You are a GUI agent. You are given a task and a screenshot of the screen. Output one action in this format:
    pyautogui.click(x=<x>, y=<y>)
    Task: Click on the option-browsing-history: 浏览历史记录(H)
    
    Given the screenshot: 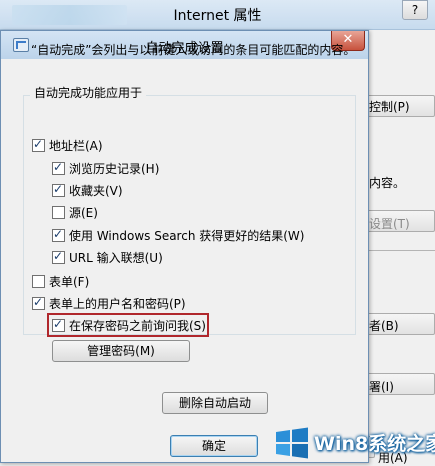 What is the action you would take?
    pyautogui.click(x=105, y=168)
    